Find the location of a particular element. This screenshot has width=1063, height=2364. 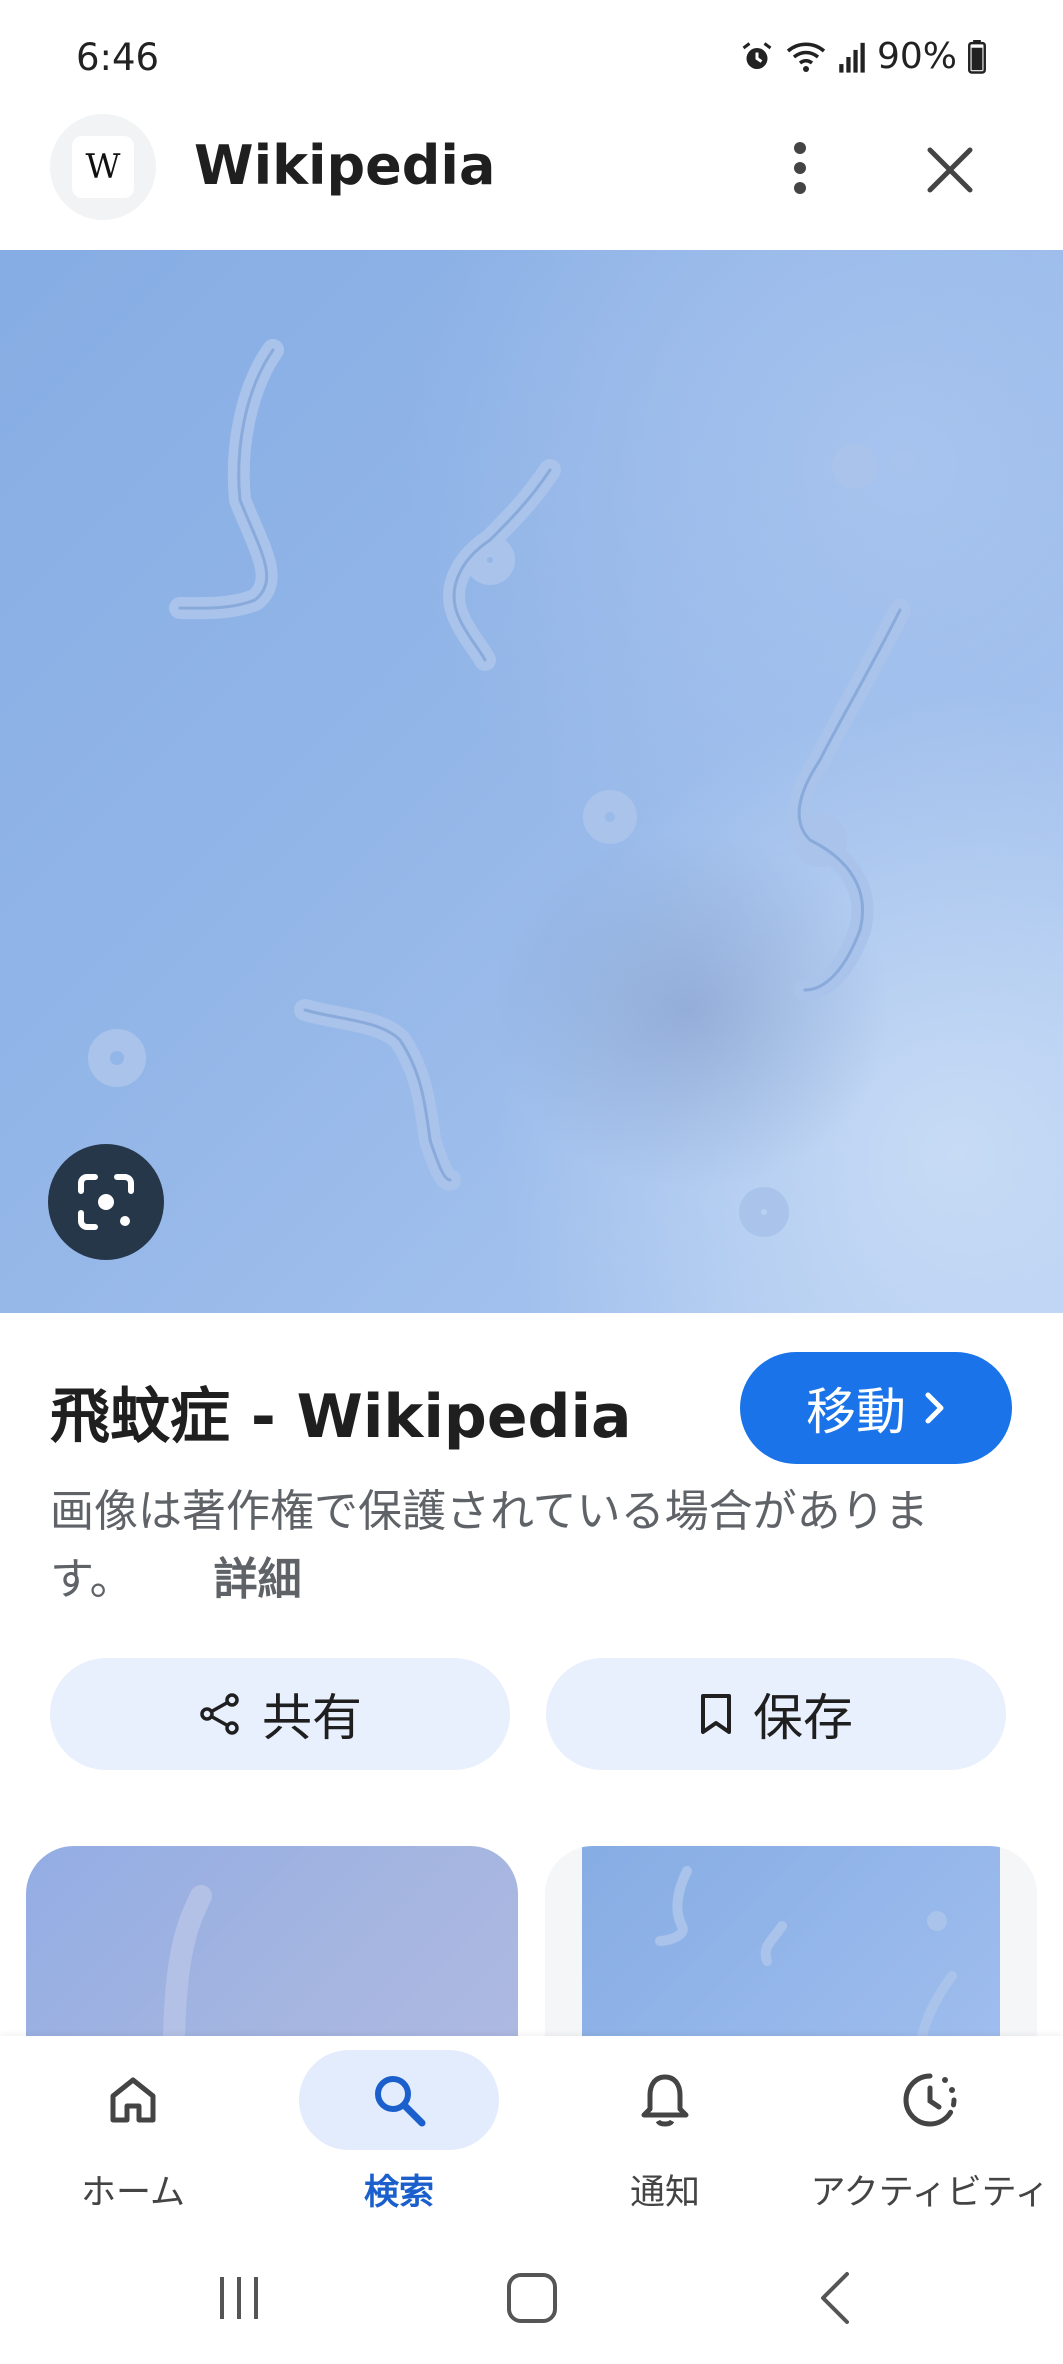

bottom-navigation: ホーム 検索 通知 アクティビティ is located at coordinates (531, 2136).